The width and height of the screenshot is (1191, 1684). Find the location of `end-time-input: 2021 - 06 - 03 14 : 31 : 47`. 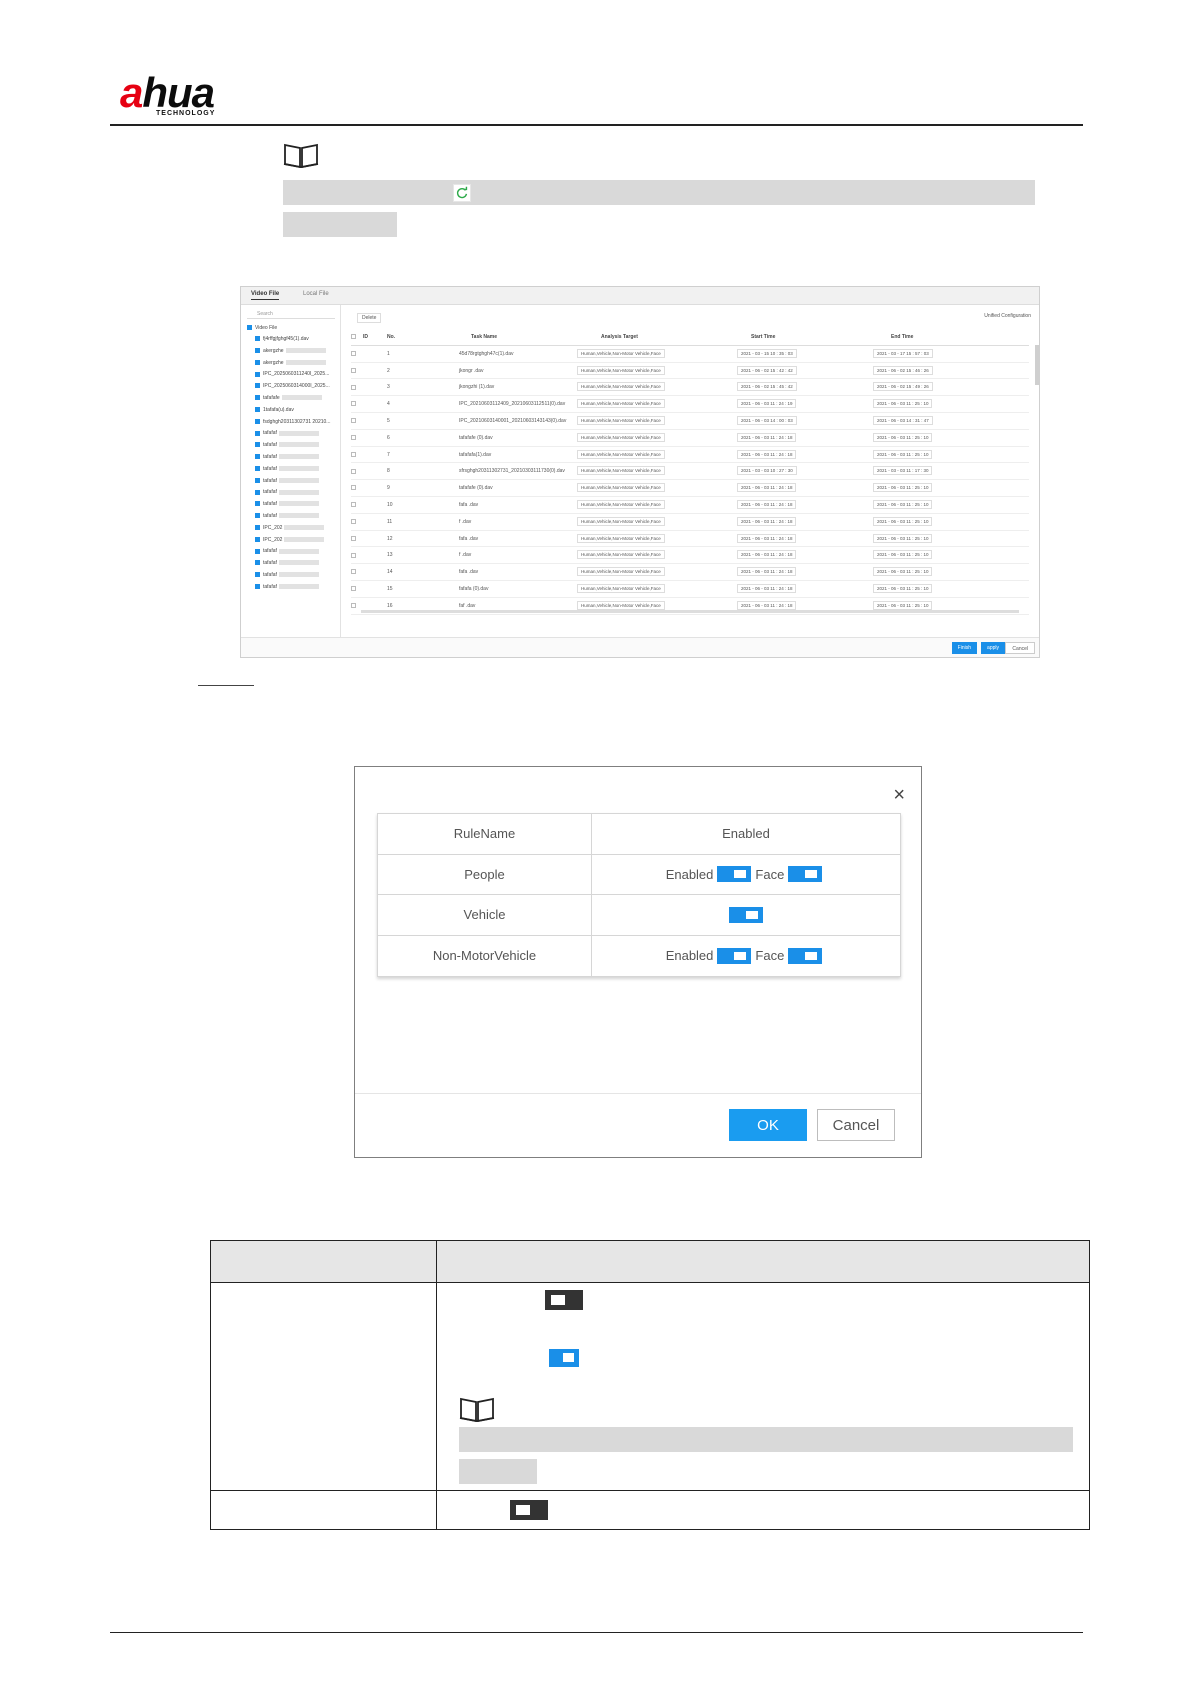

end-time-input: 2021 - 06 - 03 14 : 31 : 47 is located at coordinates (903, 420).